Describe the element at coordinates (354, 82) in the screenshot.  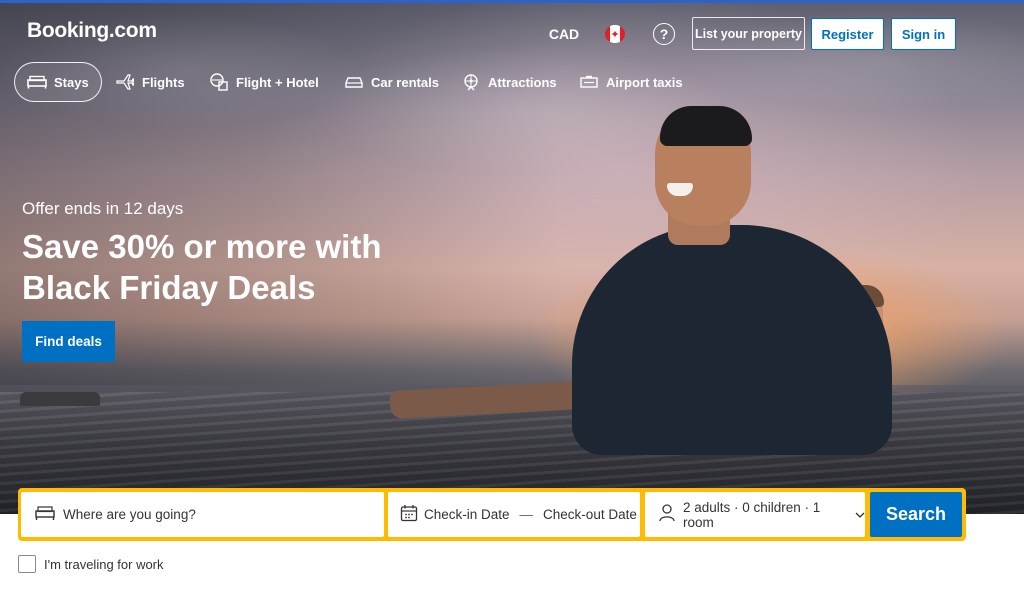
I see `car-icon` at that location.